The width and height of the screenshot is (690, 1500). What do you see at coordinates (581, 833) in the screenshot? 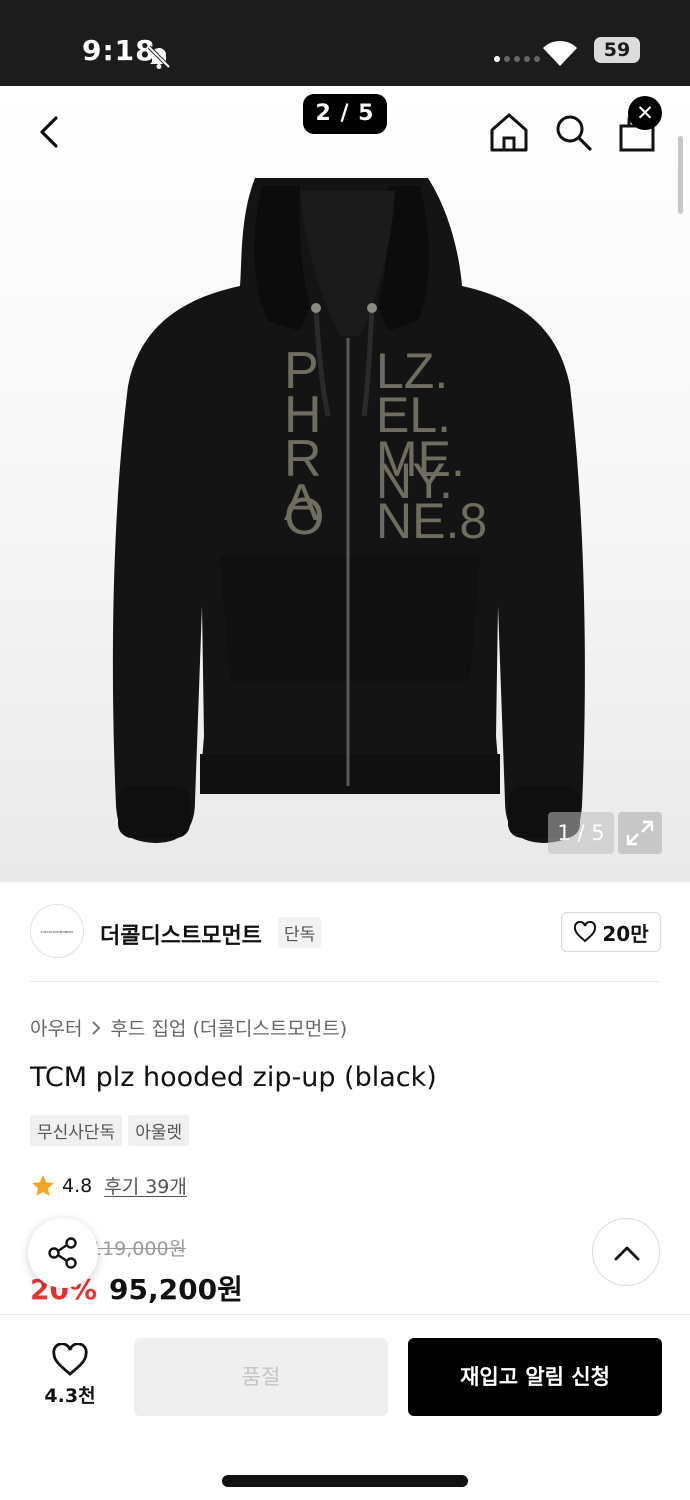
I see `image-counter: 1 / 5` at bounding box center [581, 833].